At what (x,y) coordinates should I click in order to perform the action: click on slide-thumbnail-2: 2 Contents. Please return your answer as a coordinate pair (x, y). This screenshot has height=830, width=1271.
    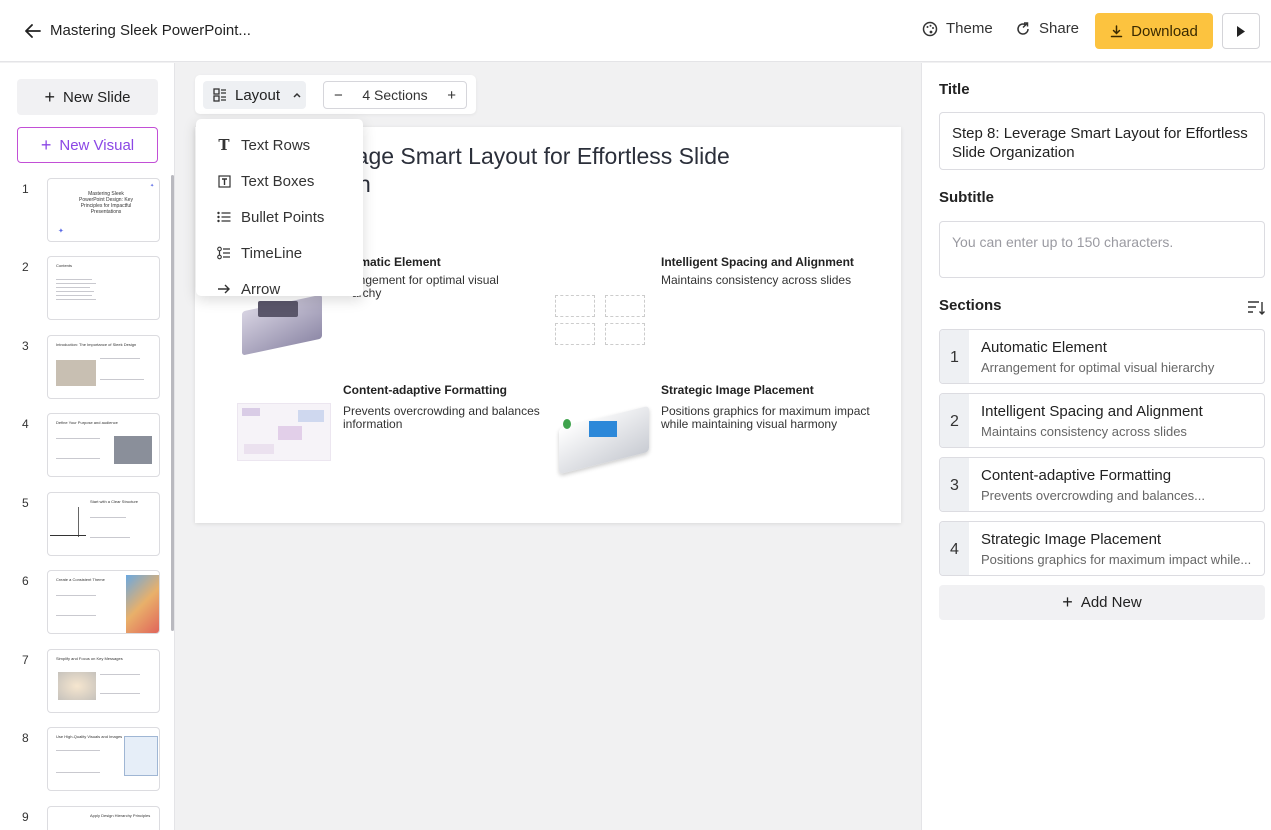
    Looking at the image, I should click on (85, 288).